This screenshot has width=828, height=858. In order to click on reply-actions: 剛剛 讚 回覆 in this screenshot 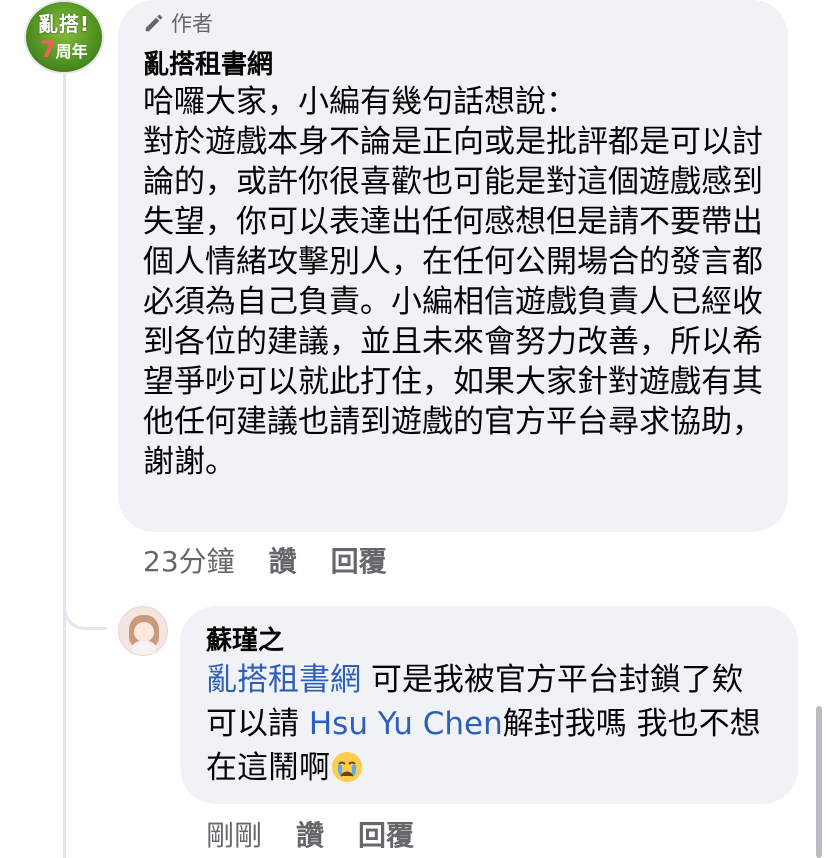, I will do `click(327, 834)`.